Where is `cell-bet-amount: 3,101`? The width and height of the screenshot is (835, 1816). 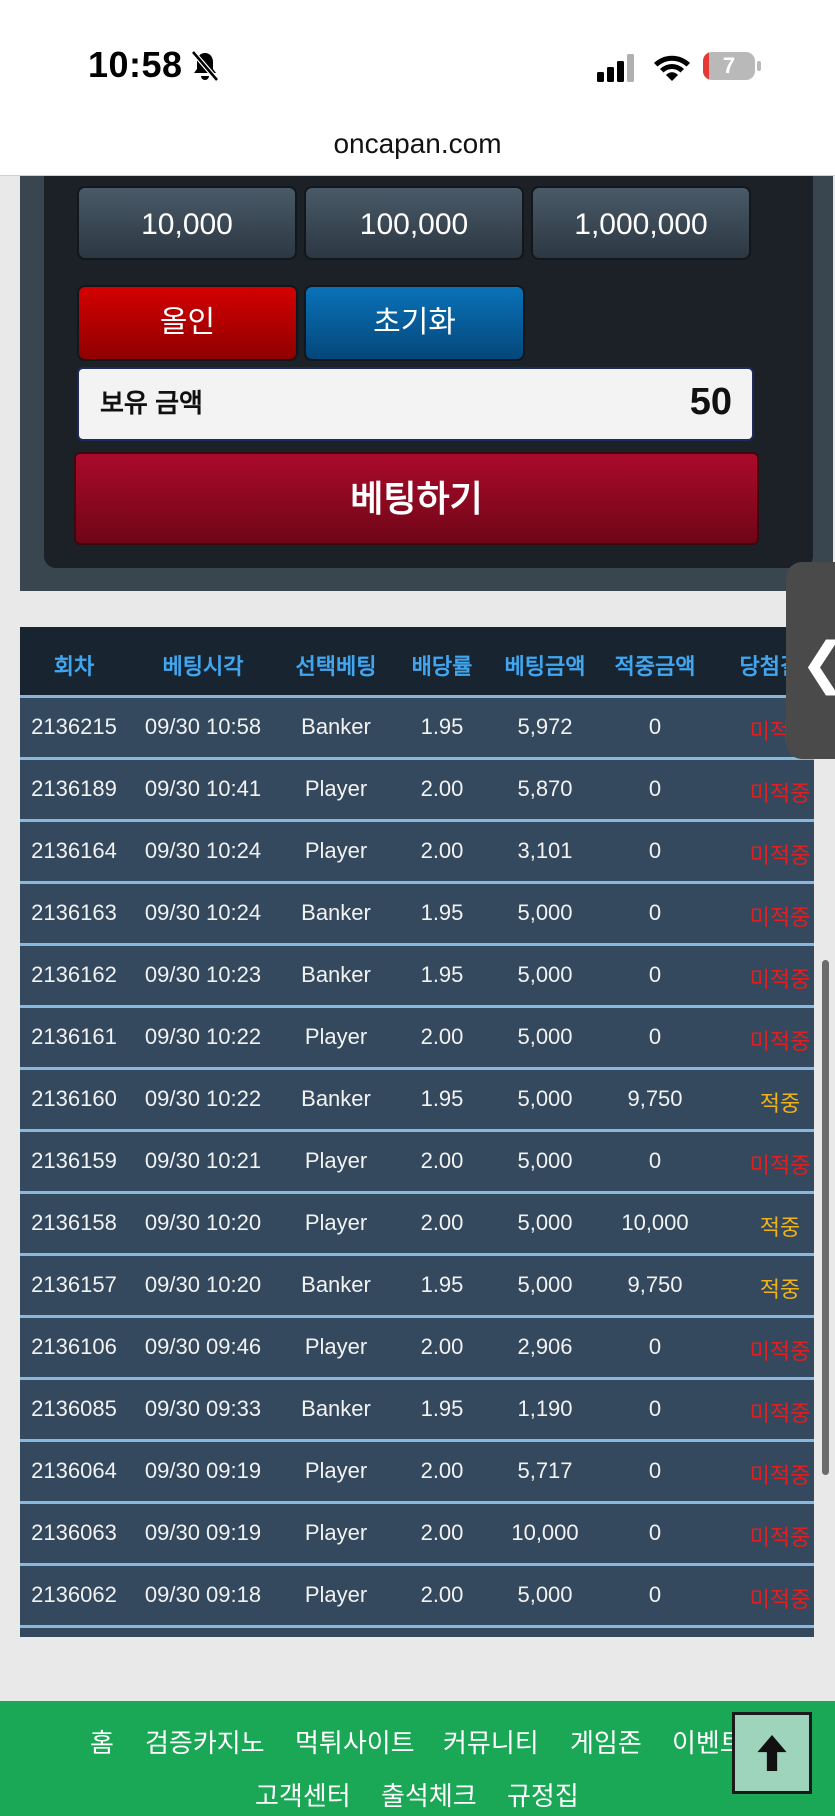
cell-bet-amount: 3,101 is located at coordinates (545, 850).